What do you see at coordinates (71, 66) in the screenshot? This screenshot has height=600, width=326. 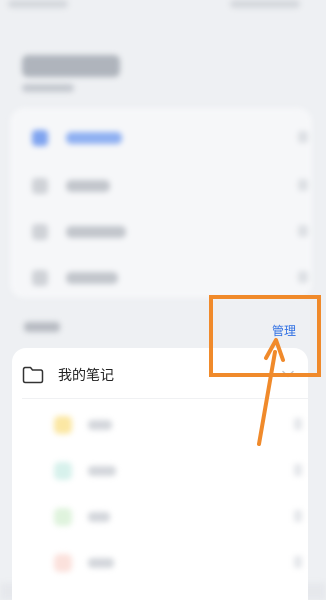 I see `page-title-blurred` at bounding box center [71, 66].